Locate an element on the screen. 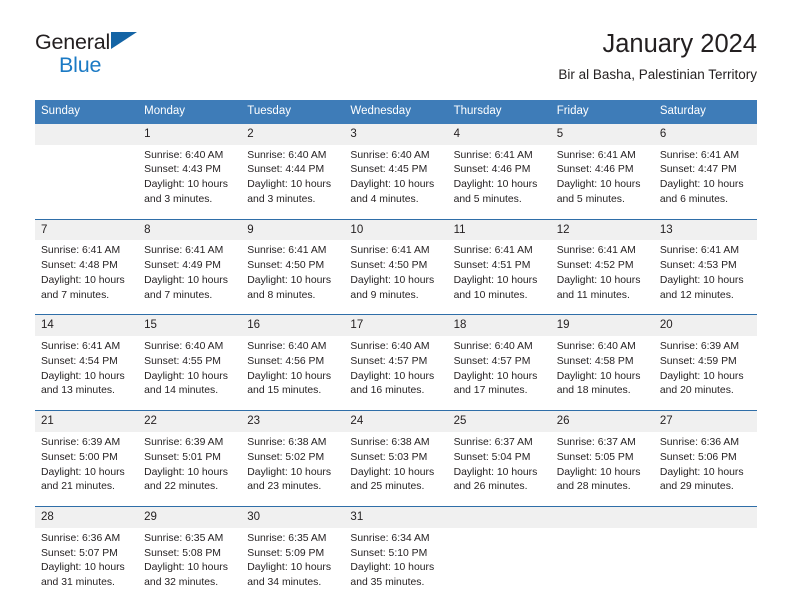  general-blue-logo: General Blue is located at coordinates (105, 58).